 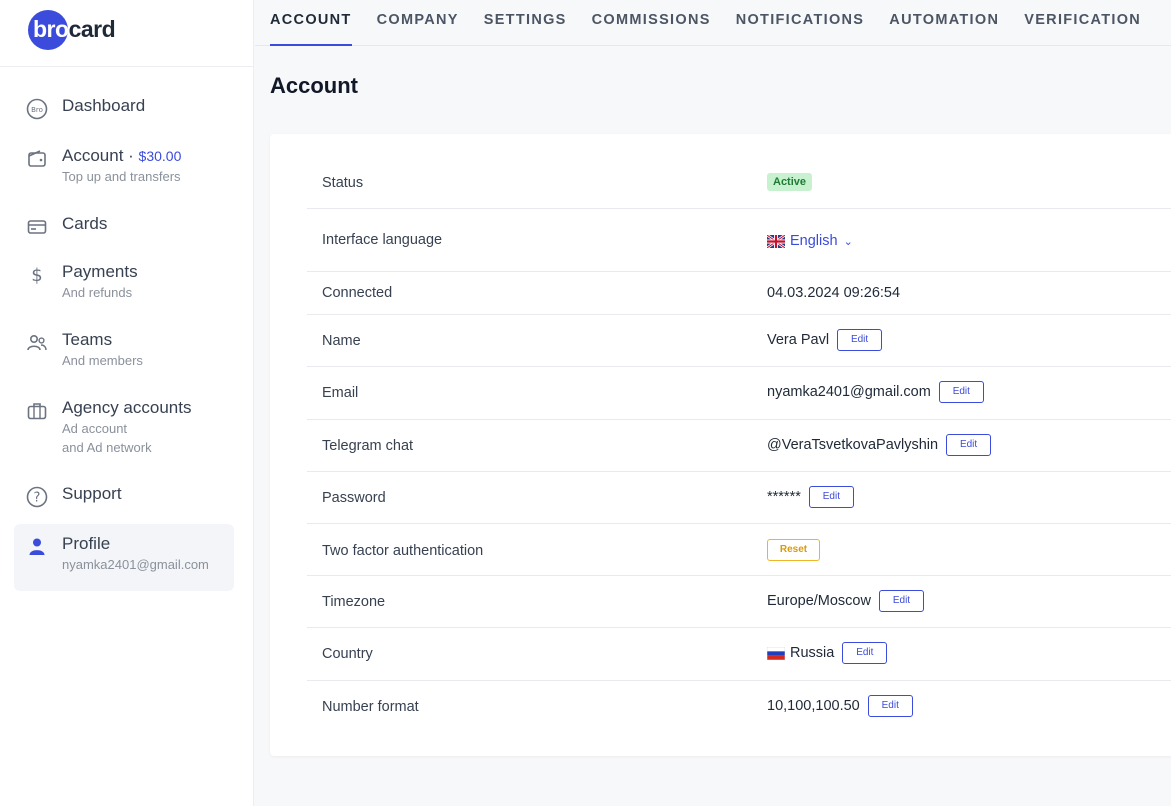 I want to click on uk-flag-icon, so click(x=776, y=241).